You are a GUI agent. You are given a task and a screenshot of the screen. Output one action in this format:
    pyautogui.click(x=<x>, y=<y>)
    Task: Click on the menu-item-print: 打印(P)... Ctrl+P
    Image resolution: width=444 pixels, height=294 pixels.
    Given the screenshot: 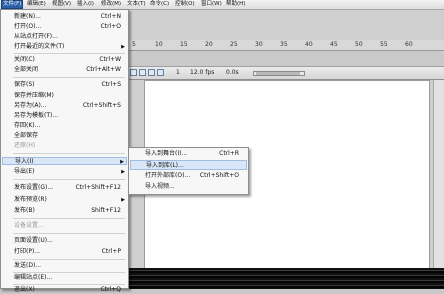 What is the action you would take?
    pyautogui.click(x=64, y=252)
    